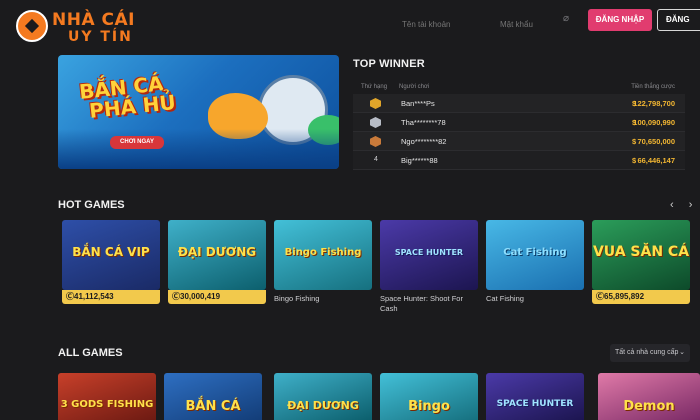 This screenshot has height=420, width=700. What do you see at coordinates (654, 122) in the screenshot?
I see `winning-amount: 100,090,990` at bounding box center [654, 122].